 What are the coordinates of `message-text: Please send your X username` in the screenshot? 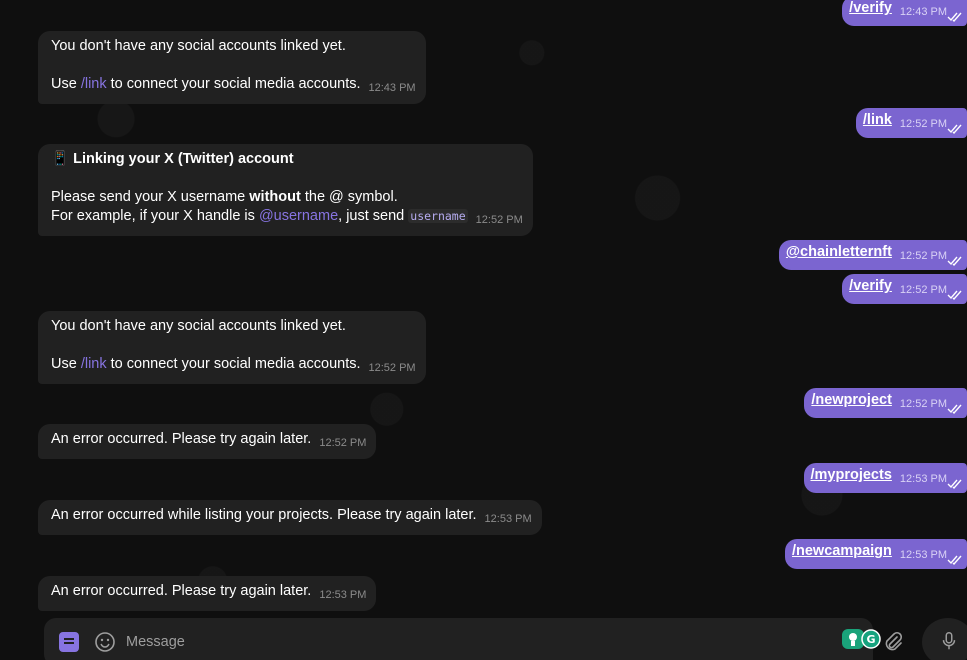 It's located at (150, 197).